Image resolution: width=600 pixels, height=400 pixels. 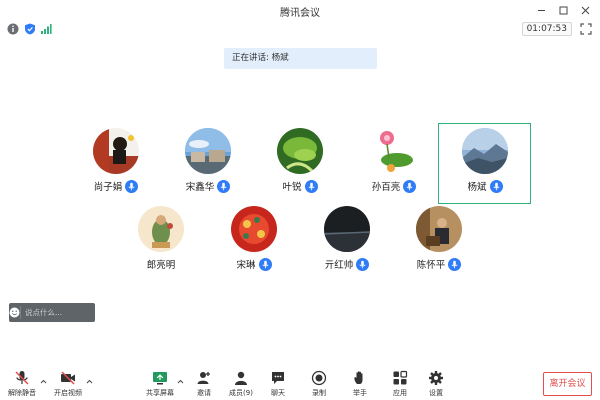 I want to click on unmute-button: 解除静音, so click(x=22, y=385).